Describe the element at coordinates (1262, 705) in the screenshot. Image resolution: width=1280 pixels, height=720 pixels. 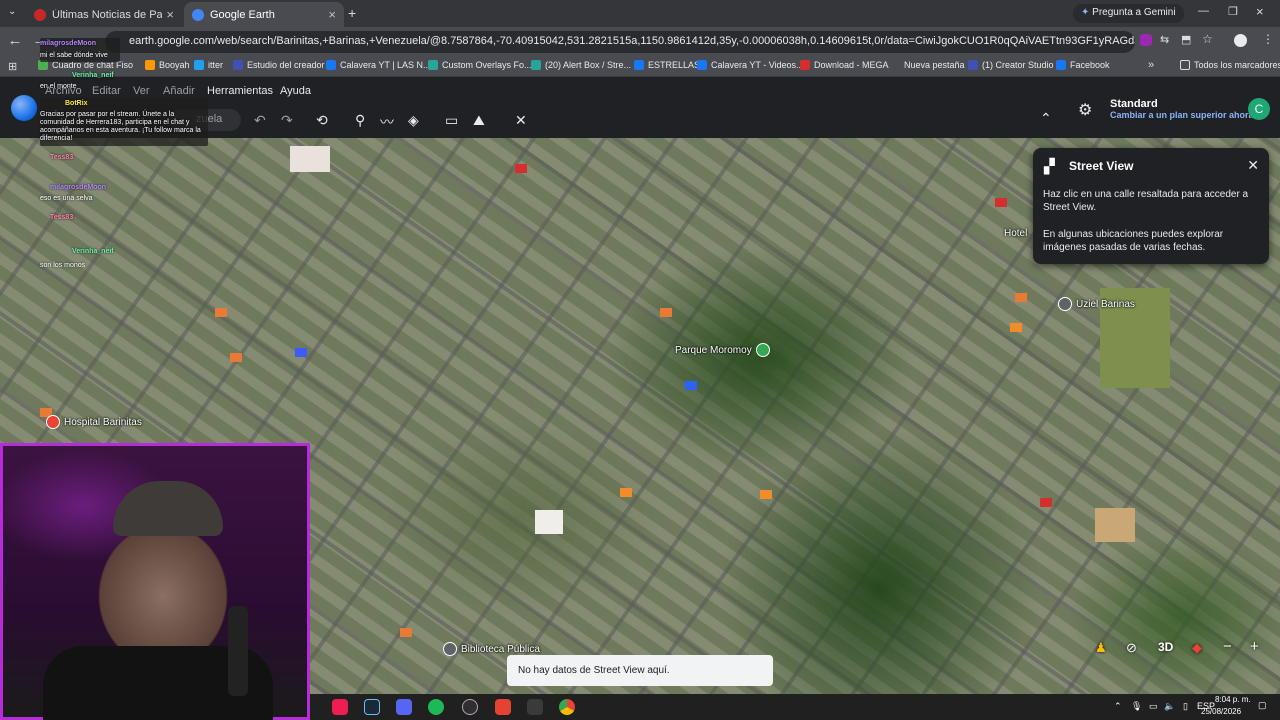
I see `notifications-icon: ▢` at that location.